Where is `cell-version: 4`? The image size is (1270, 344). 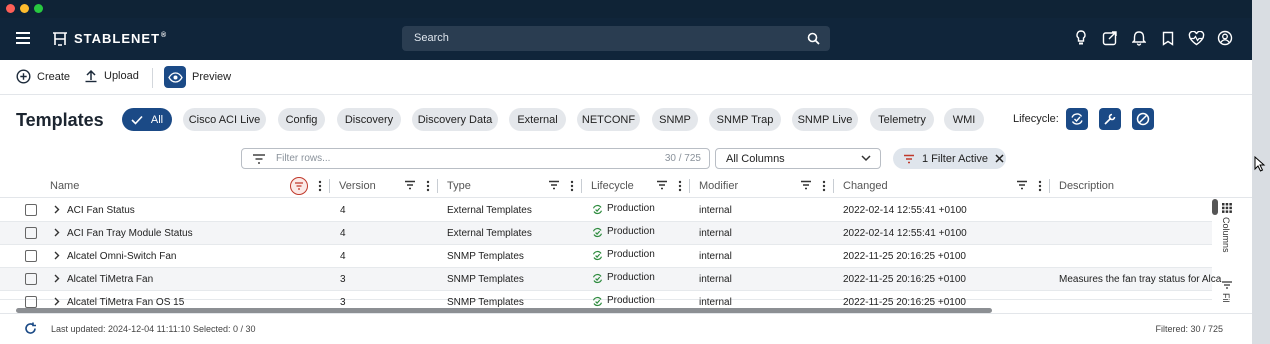
cell-version: 4 is located at coordinates (343, 210).